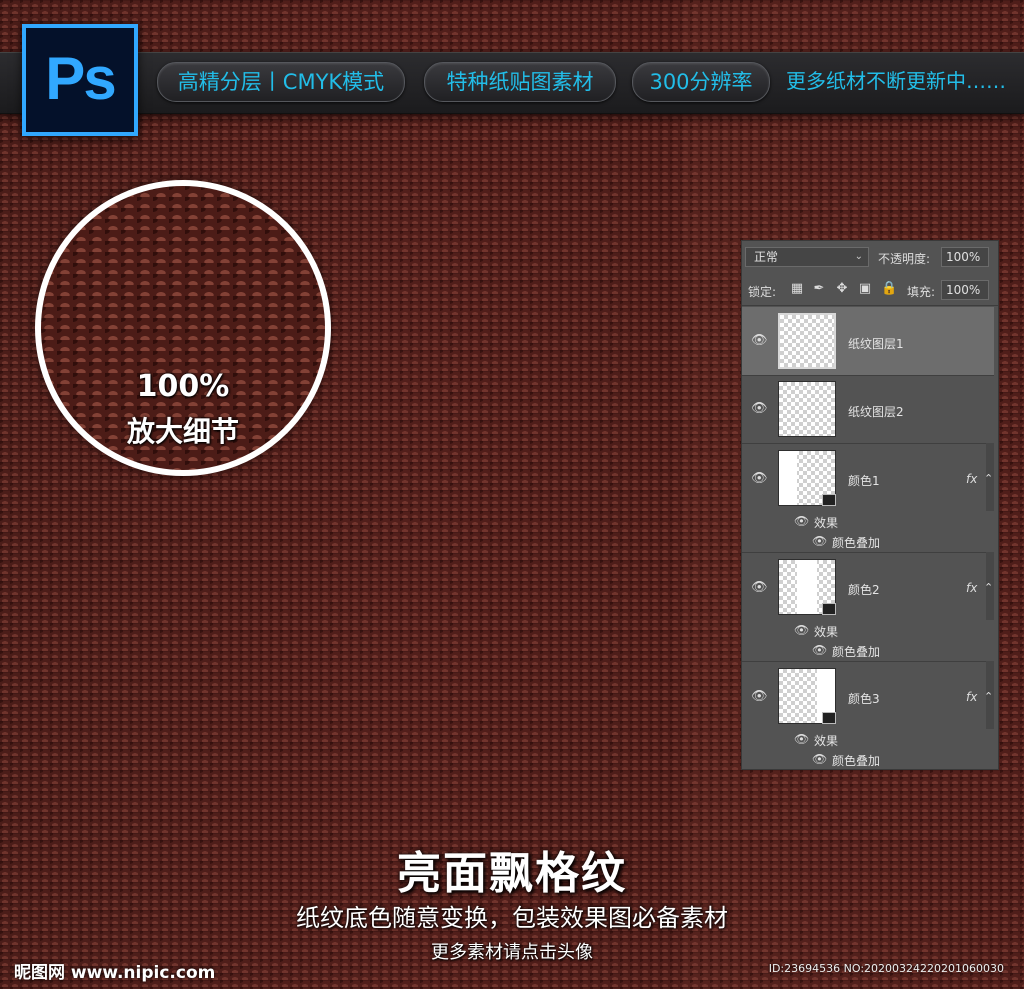  I want to click on zoom-percent: 100%, so click(183, 386).